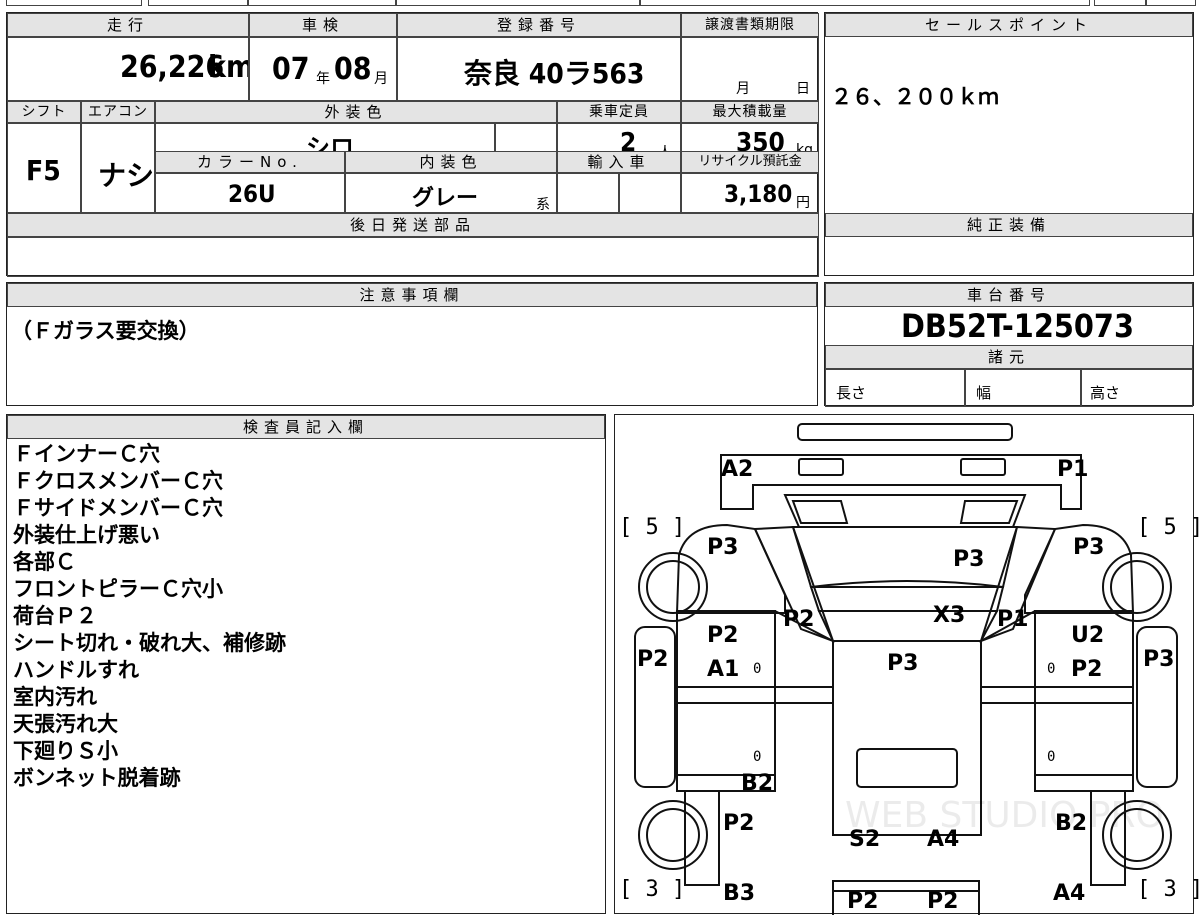 Image resolution: width=1200 pixels, height=915 pixels. I want to click on damage-mark-a1: A1, so click(723, 669).